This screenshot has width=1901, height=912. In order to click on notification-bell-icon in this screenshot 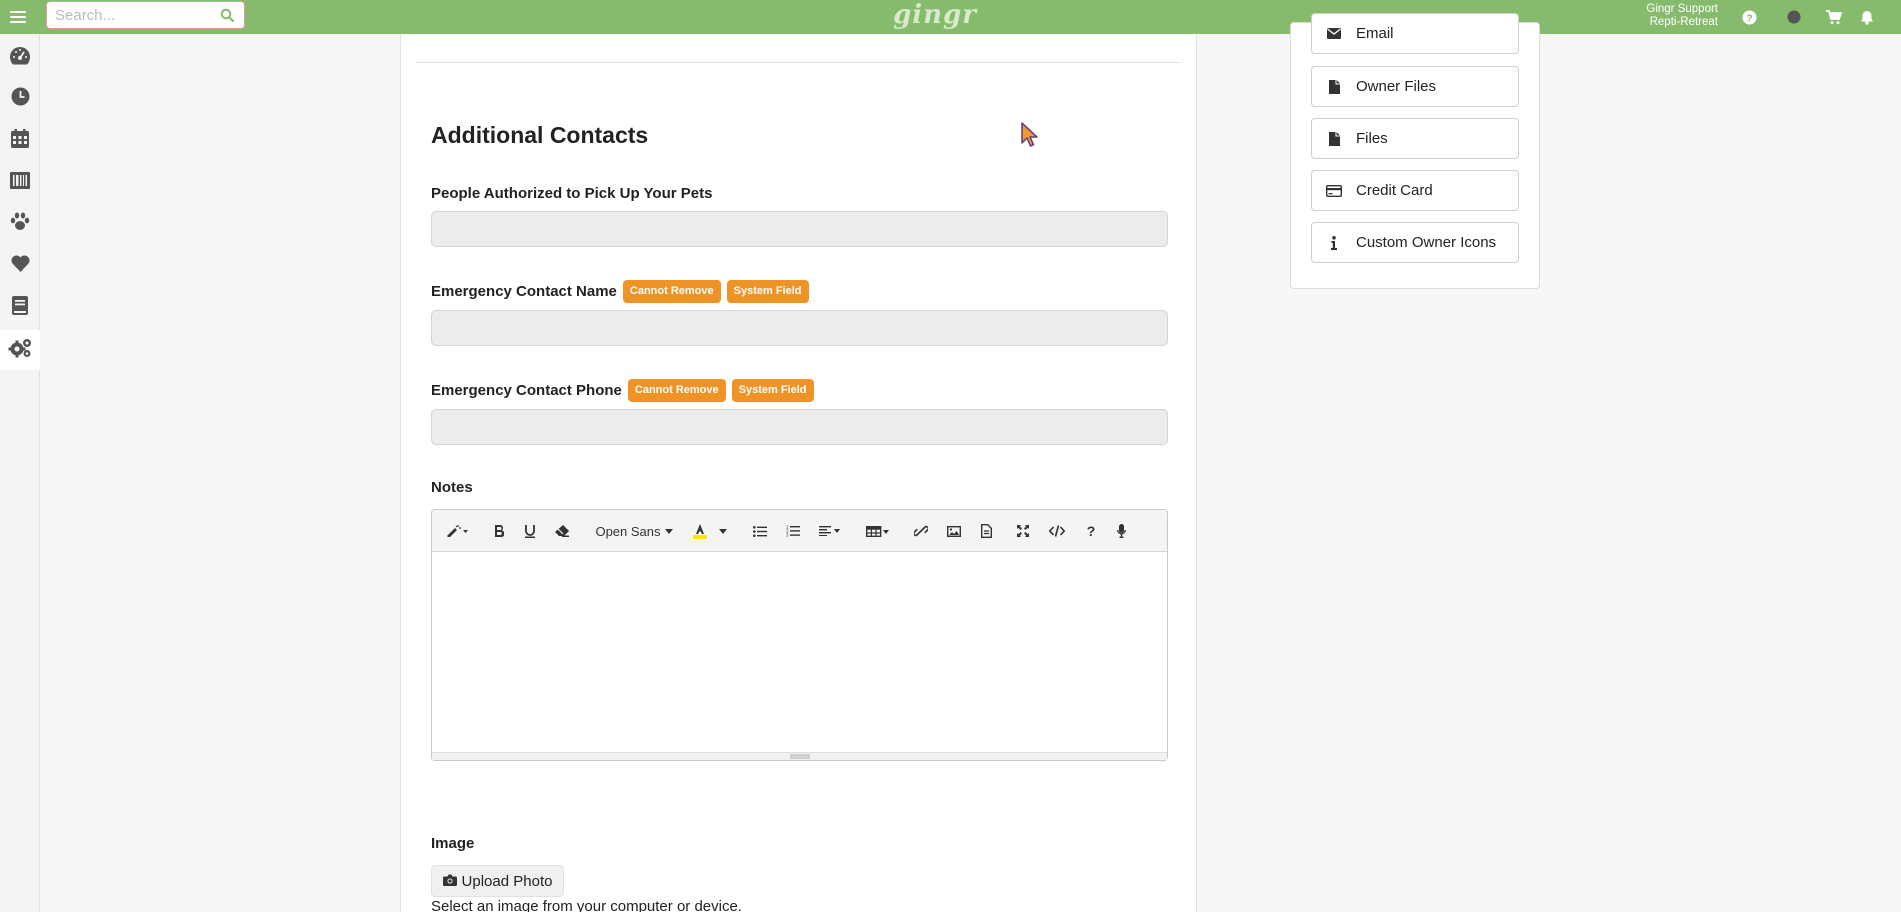, I will do `click(1867, 17)`.